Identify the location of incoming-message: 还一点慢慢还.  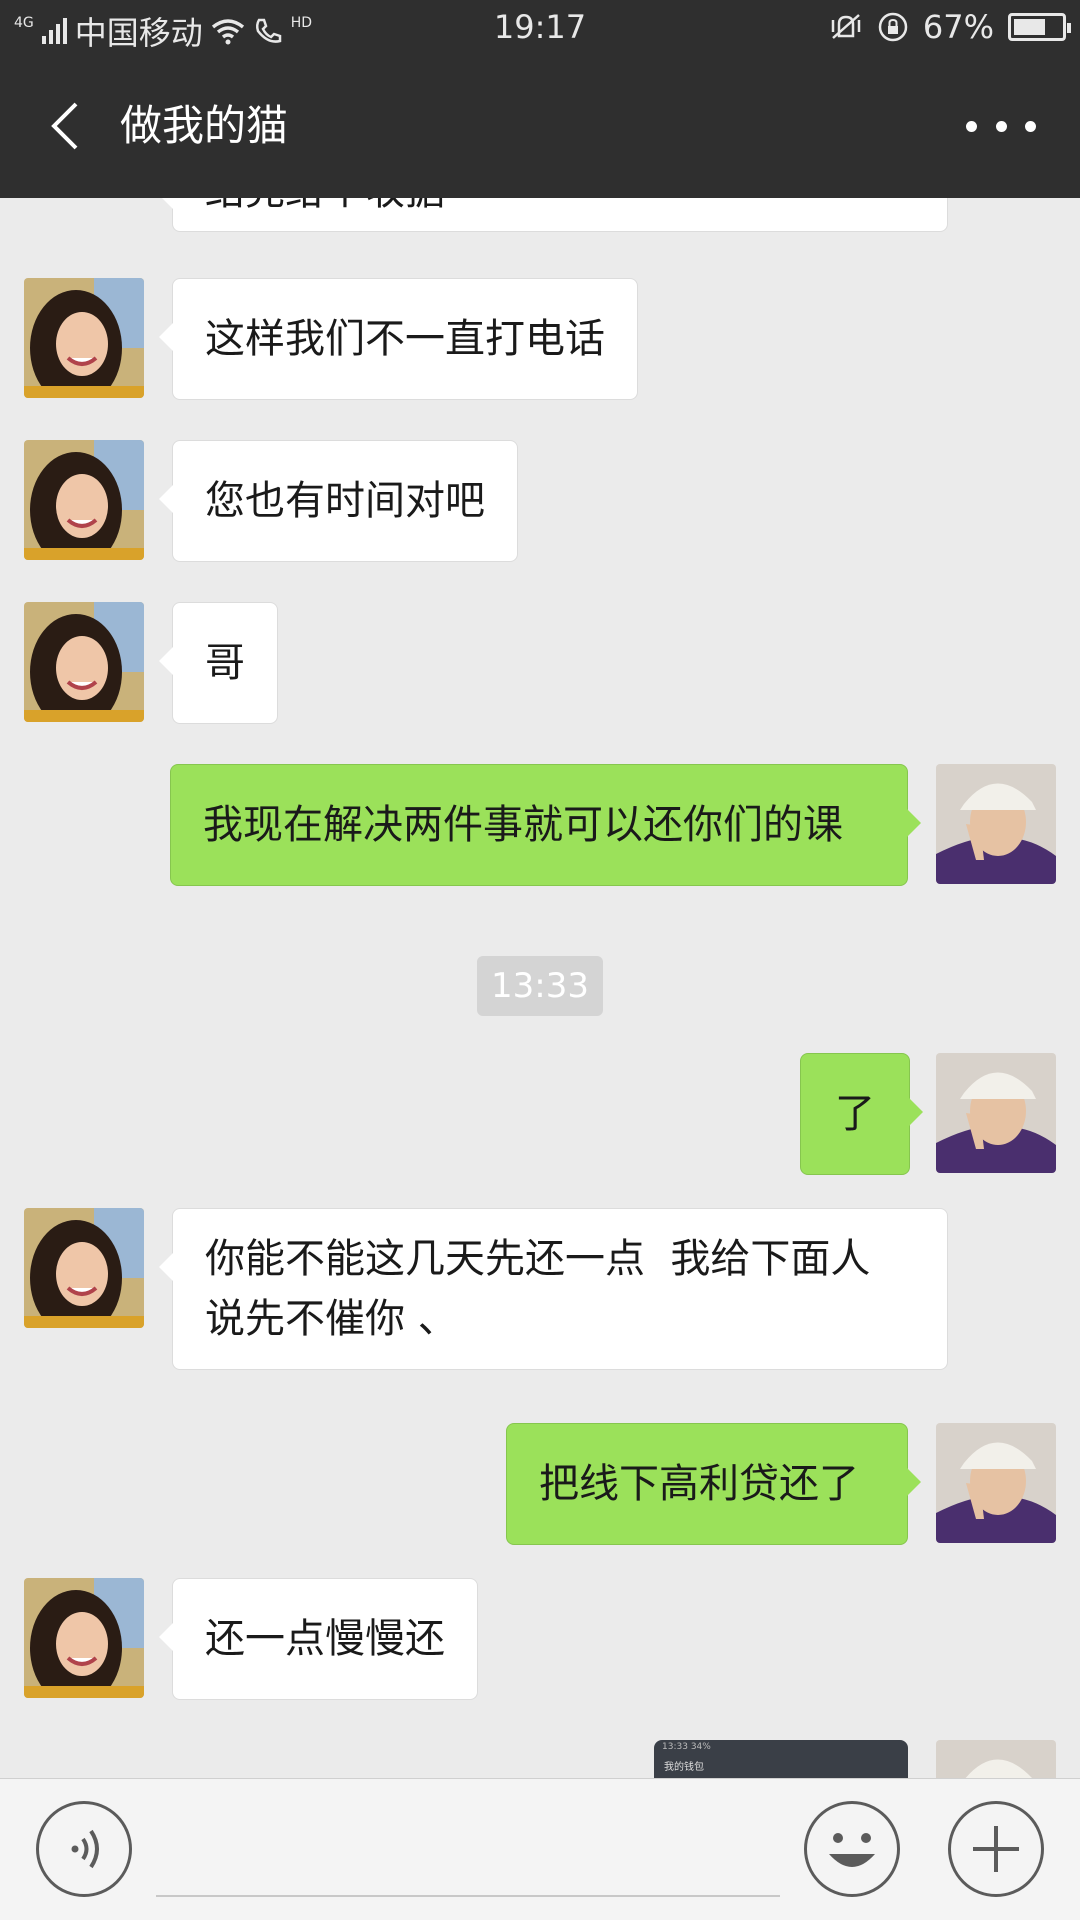
(318, 1639).